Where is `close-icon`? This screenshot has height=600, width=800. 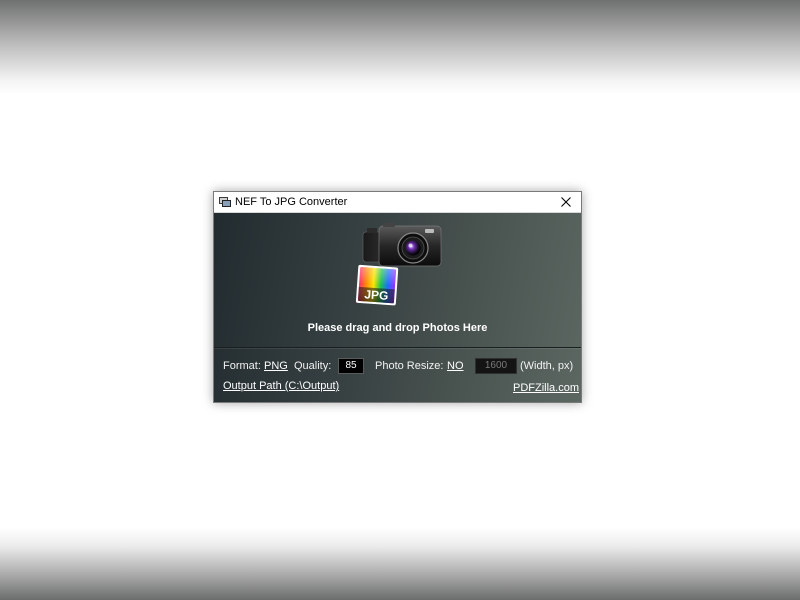 close-icon is located at coordinates (566, 202).